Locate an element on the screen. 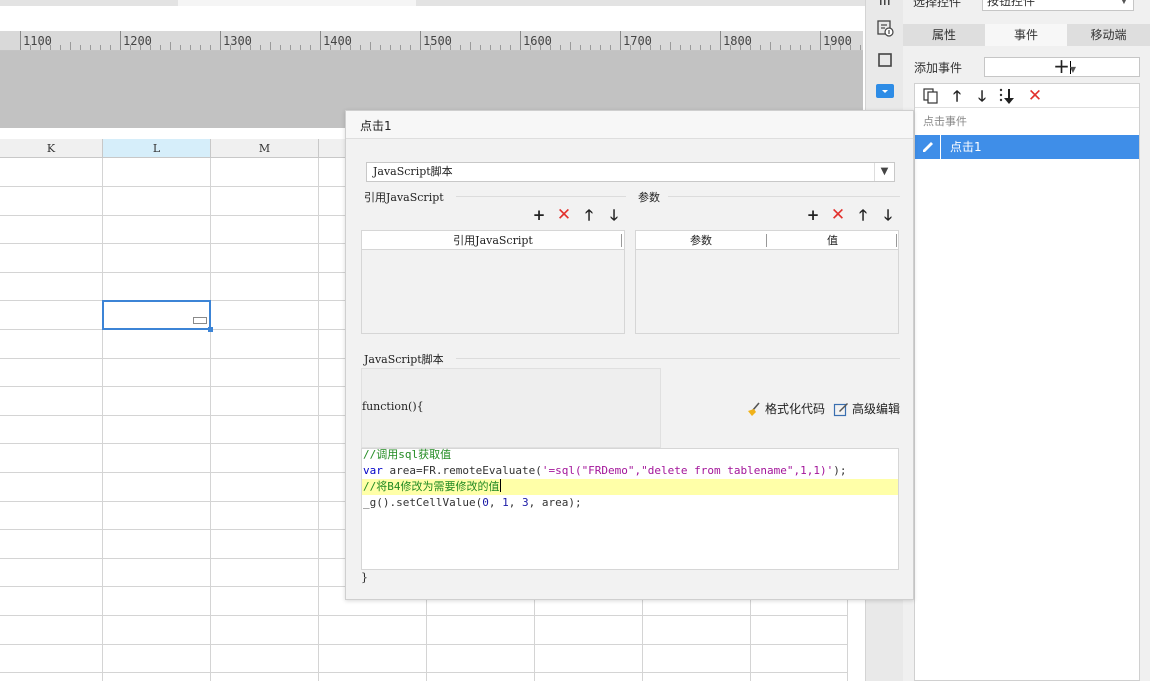 This screenshot has width=1150, height=681. add-param-icon: + is located at coordinates (813, 215).